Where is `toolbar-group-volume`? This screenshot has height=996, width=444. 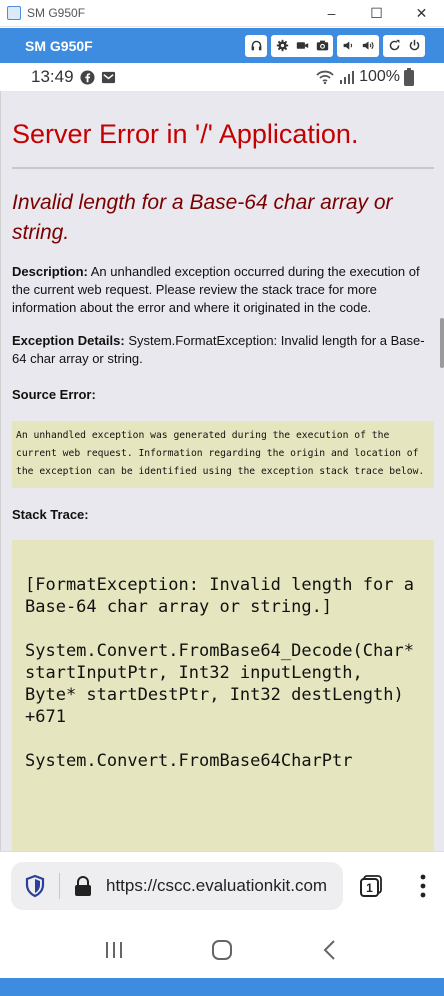 toolbar-group-volume is located at coordinates (358, 45).